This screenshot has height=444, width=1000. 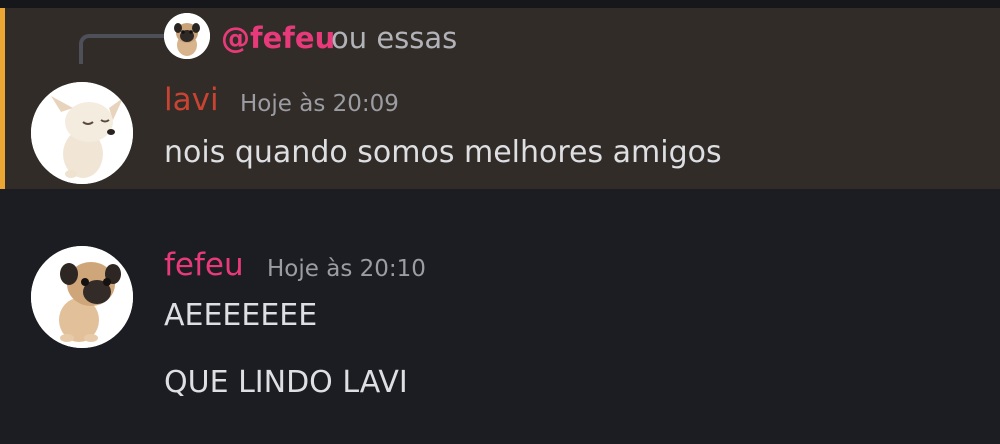 I want to click on reply-author: @fefeu, so click(x=278, y=38).